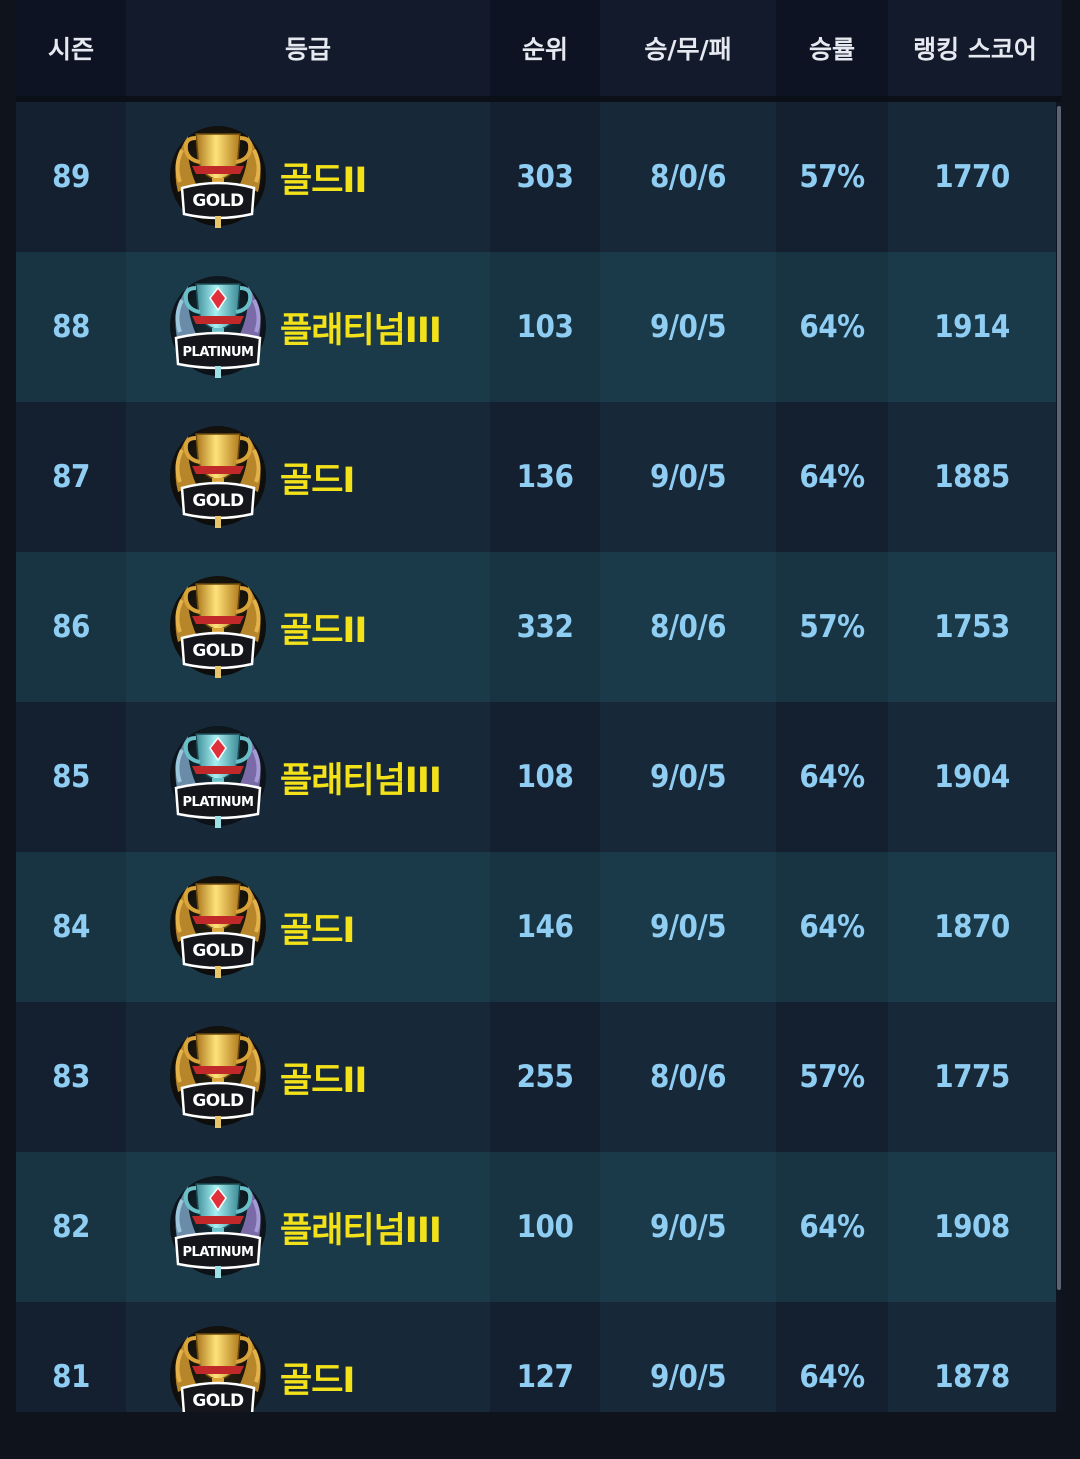 Image resolution: width=1080 pixels, height=1459 pixels. What do you see at coordinates (688, 48) in the screenshot?
I see `header-record: 승/무/패` at bounding box center [688, 48].